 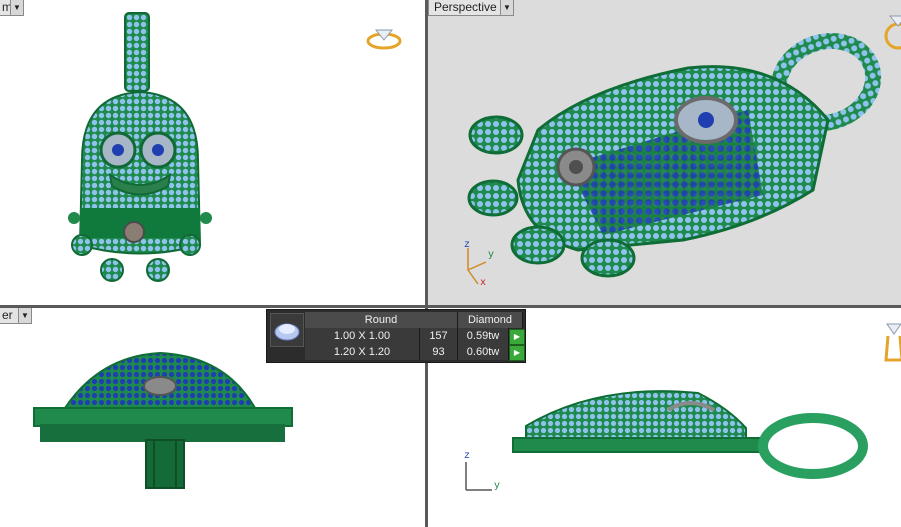 What do you see at coordinates (140, 147) in the screenshot?
I see `top-view-model` at bounding box center [140, 147].